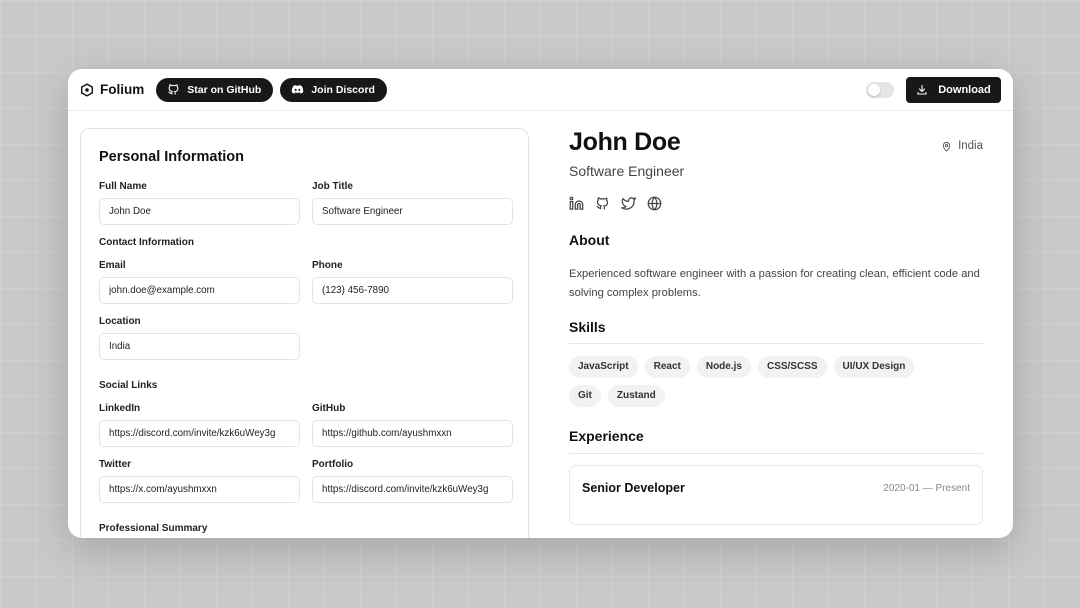  What do you see at coordinates (625, 142) in the screenshot?
I see `preview-name: John Doe` at bounding box center [625, 142].